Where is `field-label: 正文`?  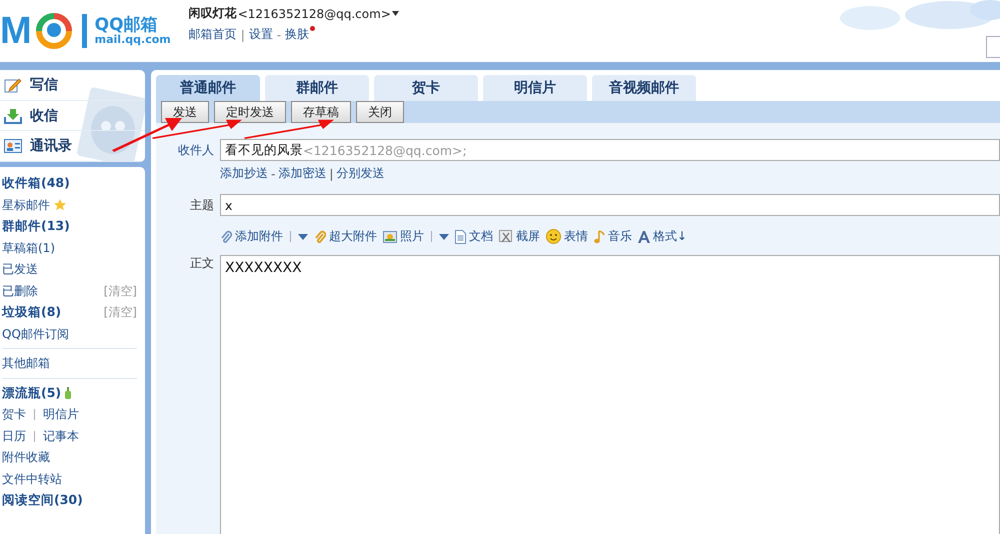
field-label: 正文 is located at coordinates (201, 263).